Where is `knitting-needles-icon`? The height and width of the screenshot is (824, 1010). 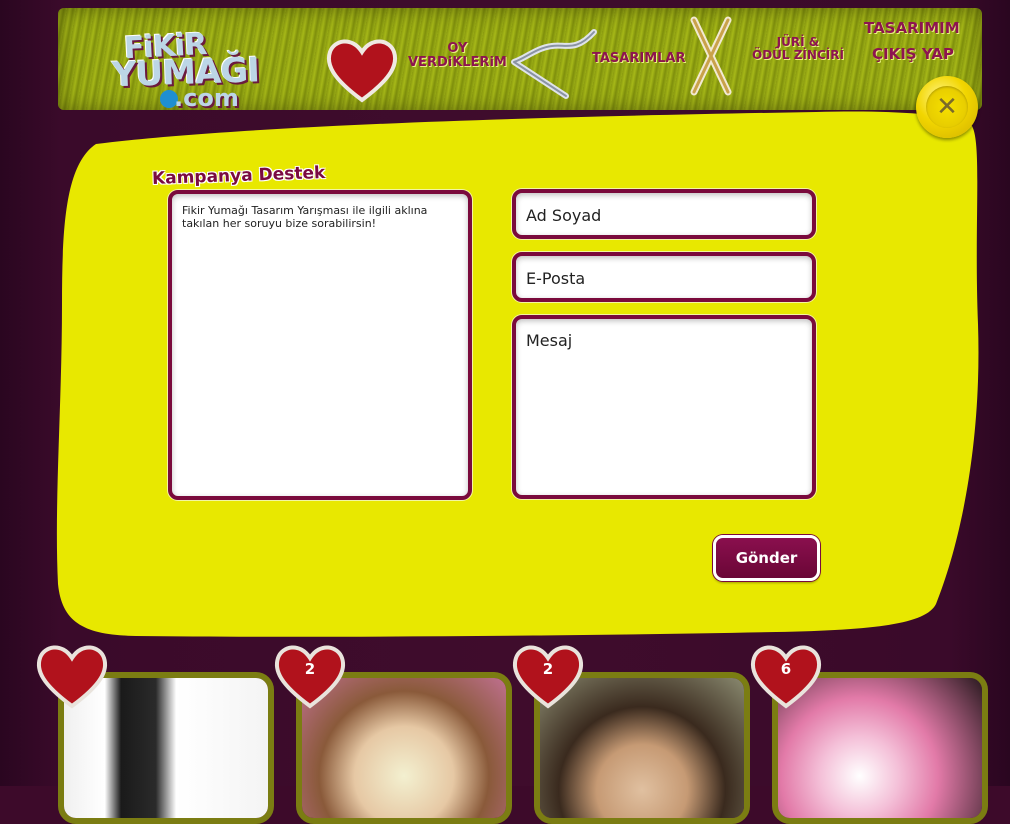 knitting-needles-icon is located at coordinates (711, 56).